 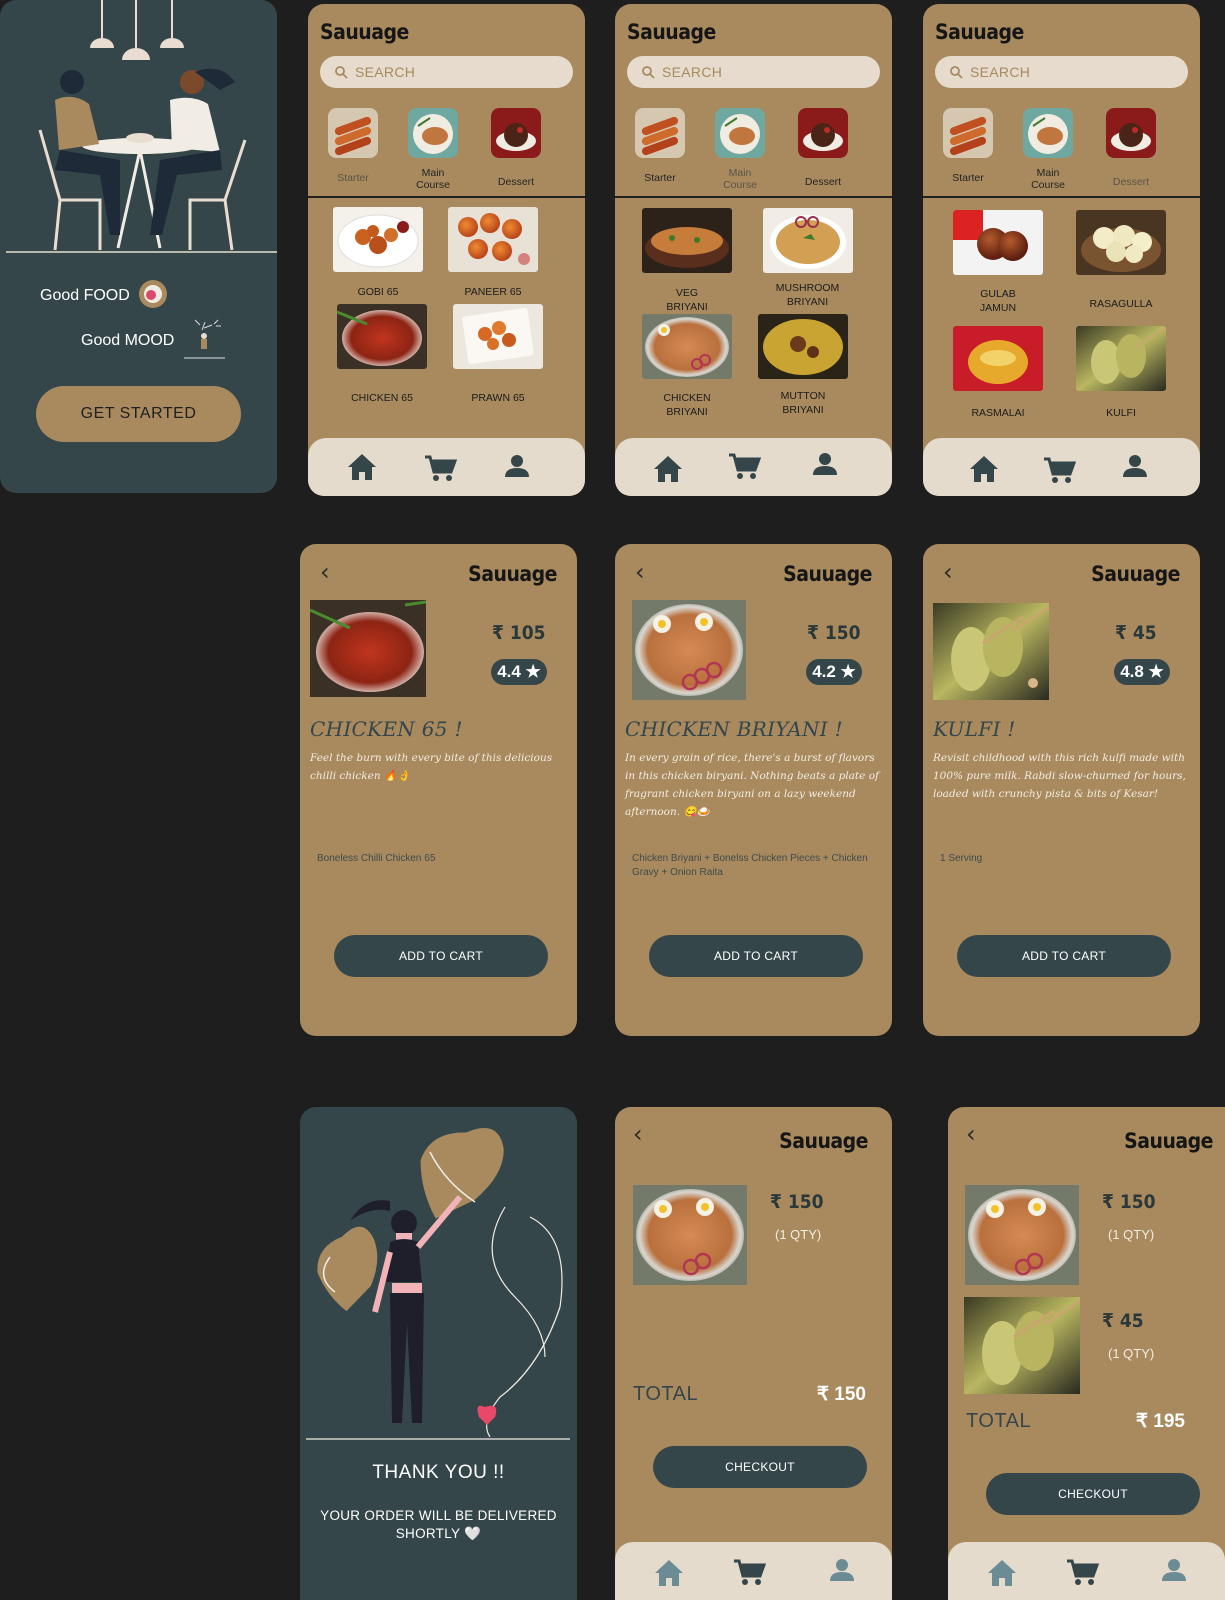 I want to click on food-item: GOBI 65, so click(x=378, y=253).